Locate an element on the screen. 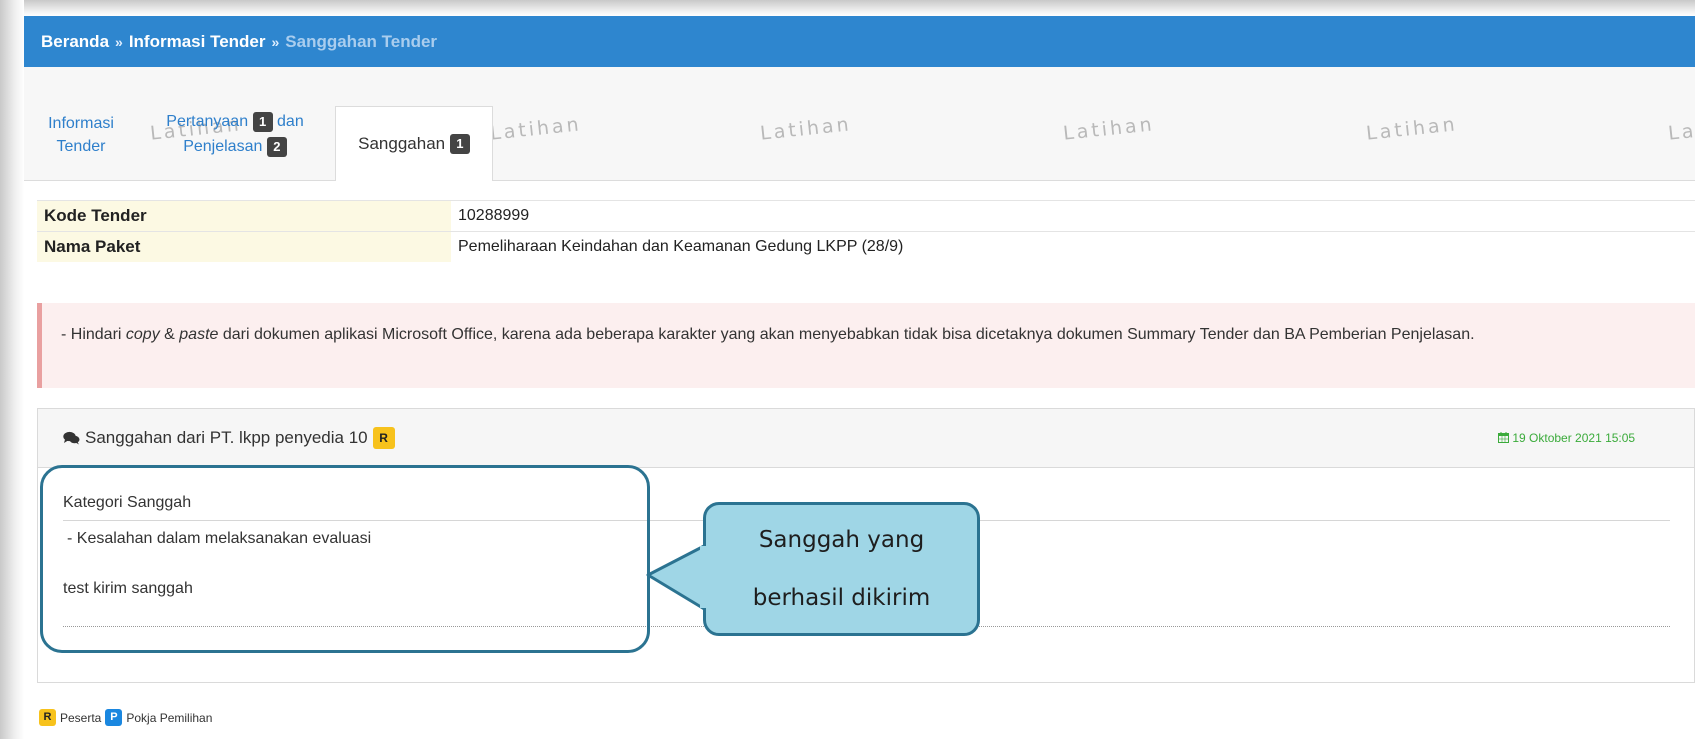  tab-informasi-tender: Informasi Tender is located at coordinates (81, 135).